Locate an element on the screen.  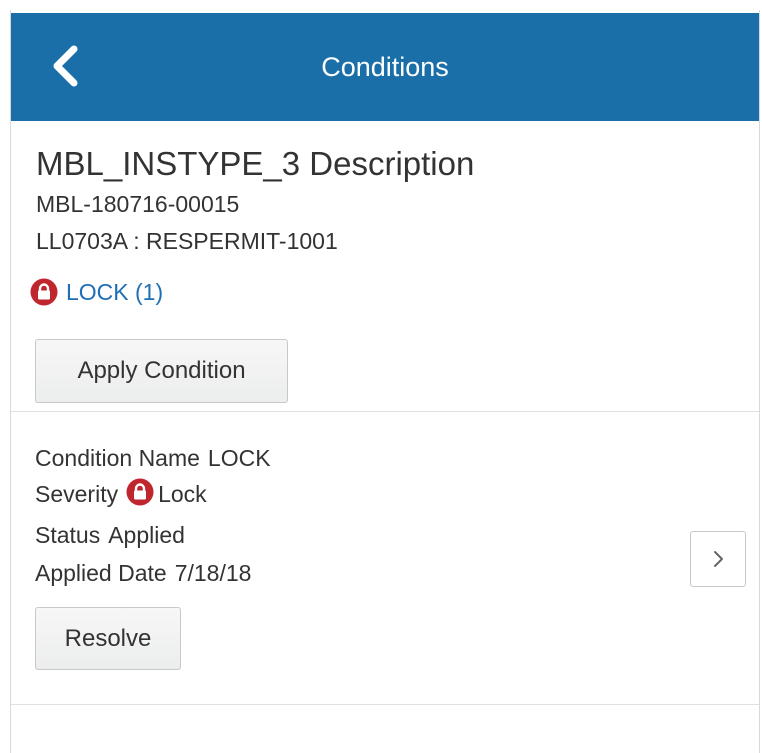
record-title: MBL_INSTYPE_3 Description is located at coordinates (255, 163).